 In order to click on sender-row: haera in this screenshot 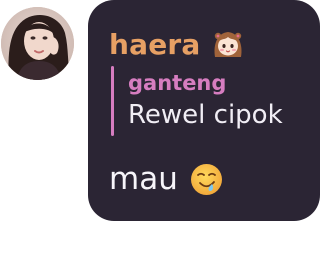, I will do `click(177, 44)`.